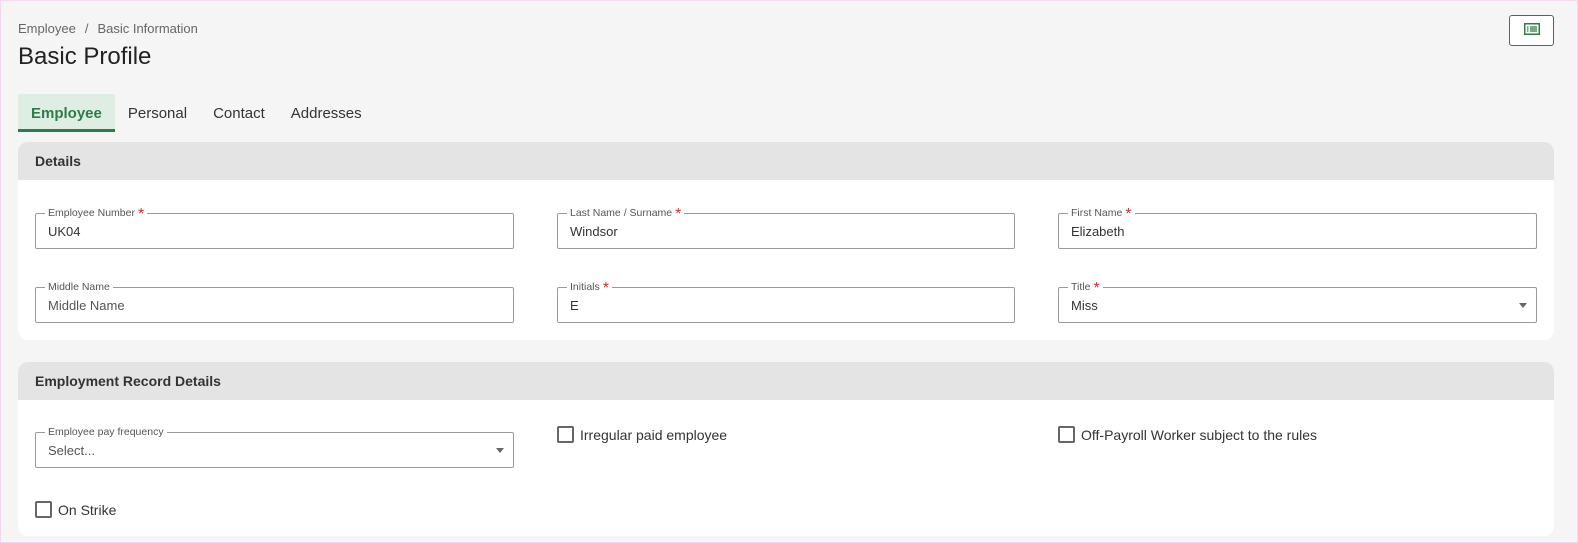 This screenshot has height=543, width=1578. Describe the element at coordinates (786, 301) in the screenshot. I see `initials-field: Initials * E` at that location.